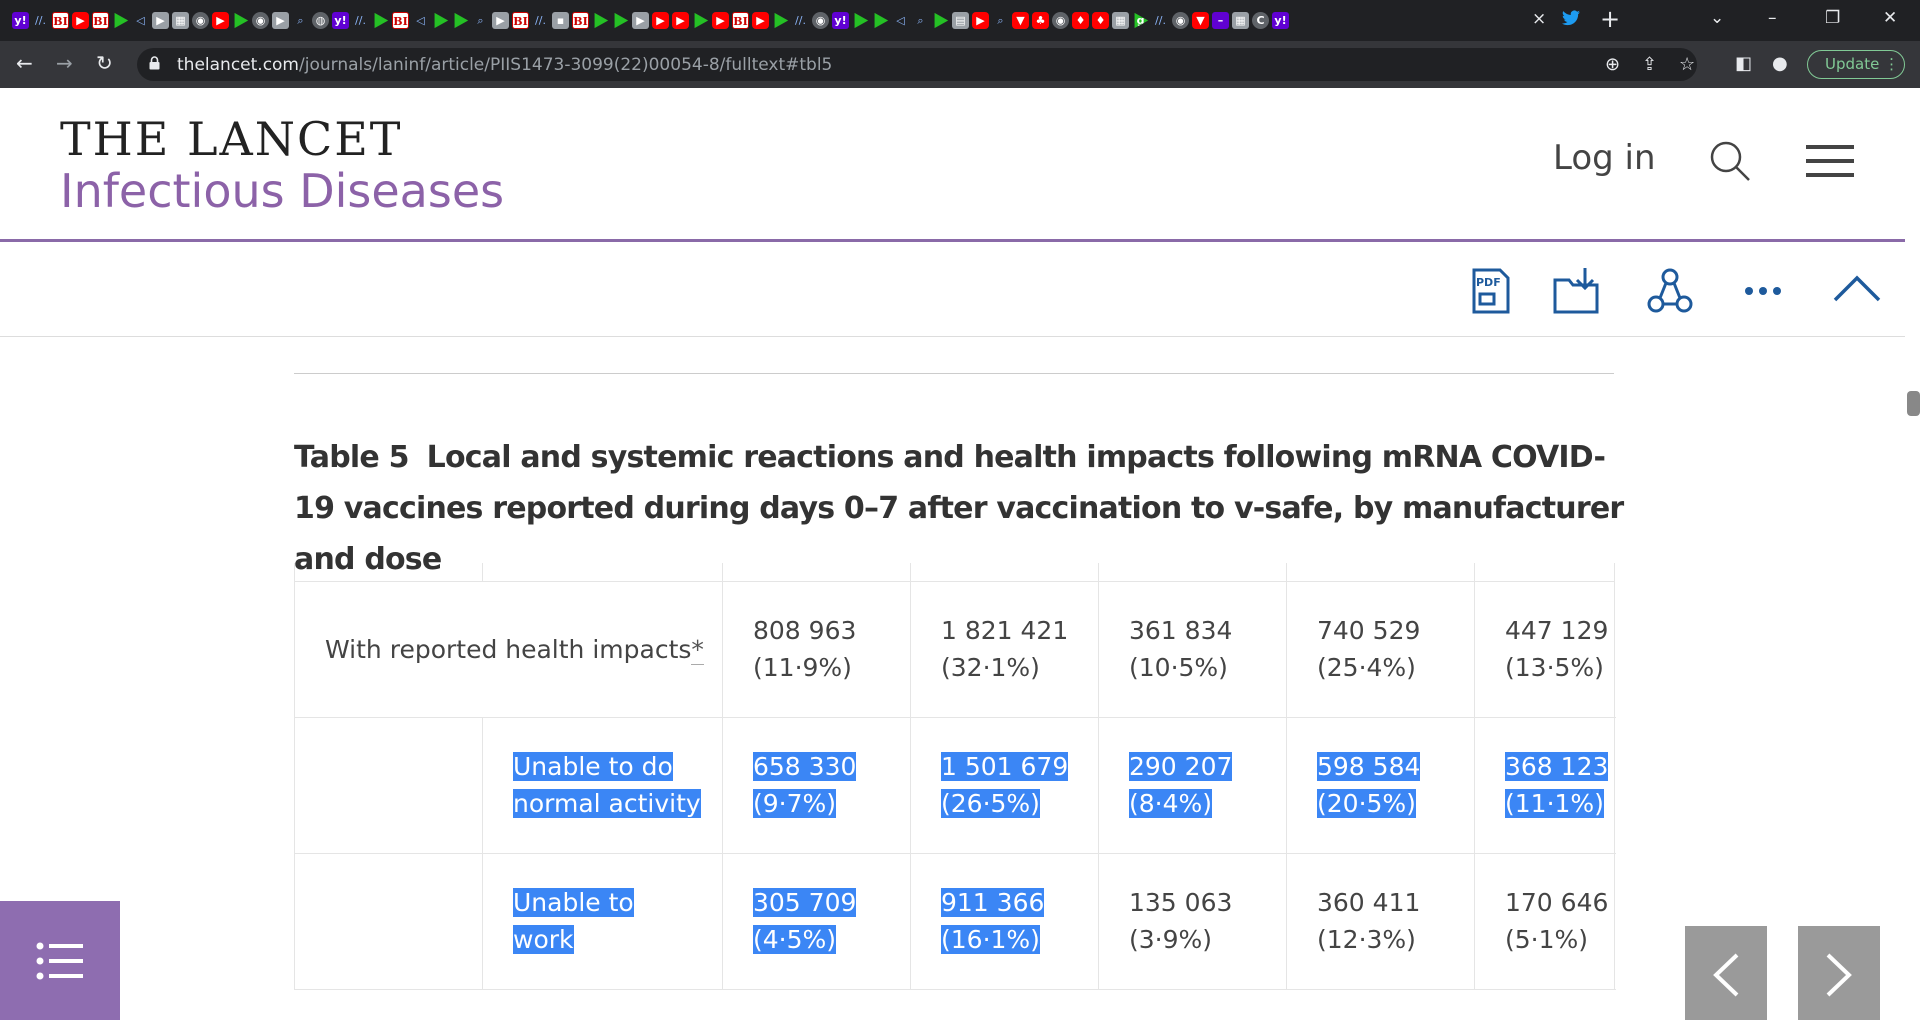  I want to click on new-tab-button: +, so click(1610, 19).